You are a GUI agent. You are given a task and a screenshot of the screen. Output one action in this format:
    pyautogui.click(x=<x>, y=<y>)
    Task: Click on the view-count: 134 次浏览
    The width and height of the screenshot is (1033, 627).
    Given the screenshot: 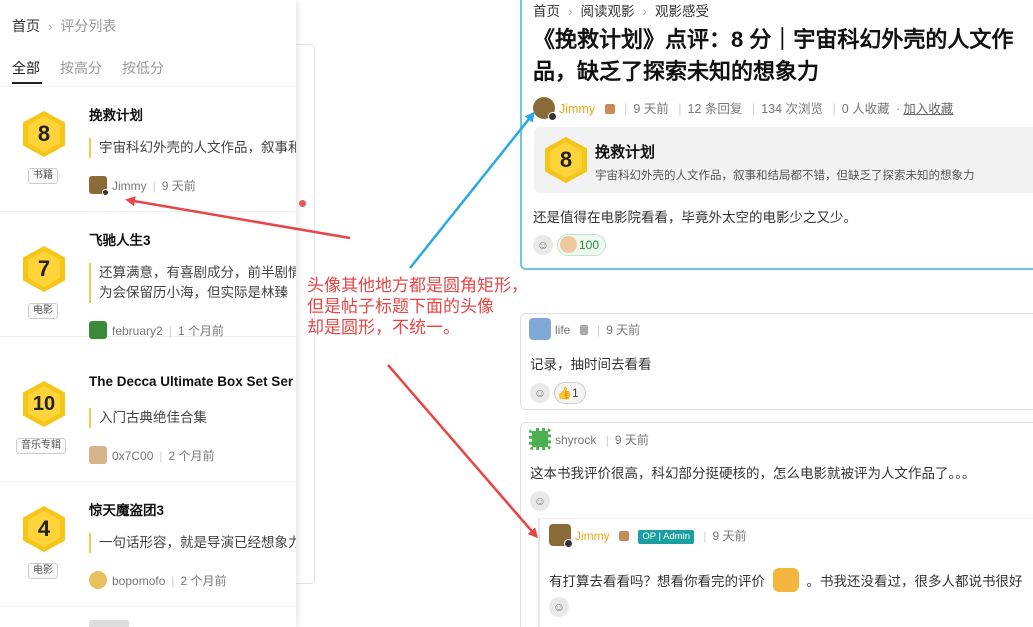 What is the action you would take?
    pyautogui.click(x=792, y=109)
    